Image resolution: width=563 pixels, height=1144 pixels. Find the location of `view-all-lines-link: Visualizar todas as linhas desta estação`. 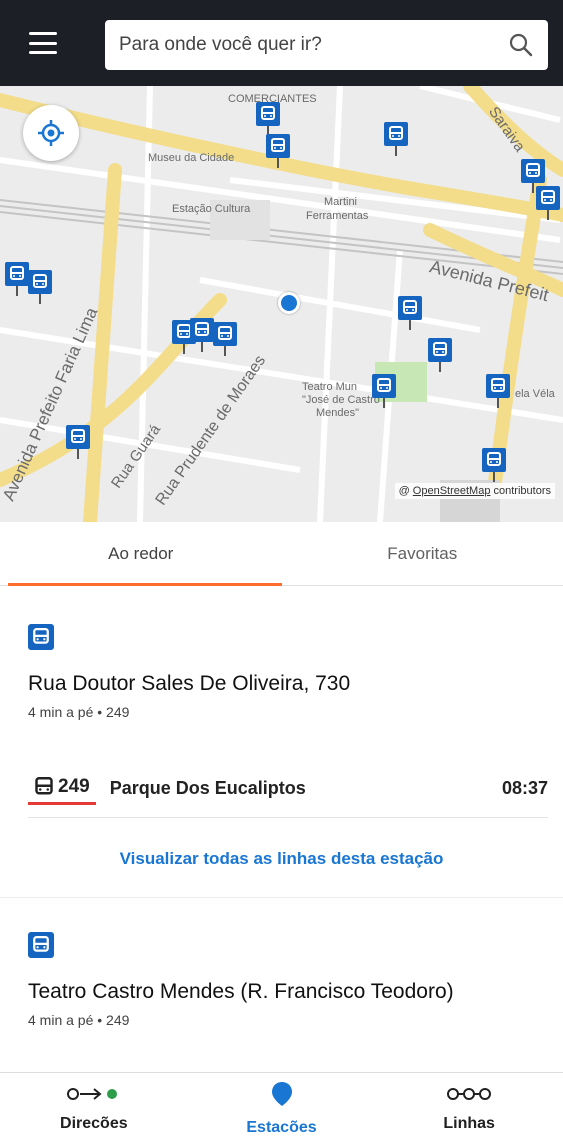

view-all-lines-link: Visualizar todas as linhas desta estação is located at coordinates (281, 859).